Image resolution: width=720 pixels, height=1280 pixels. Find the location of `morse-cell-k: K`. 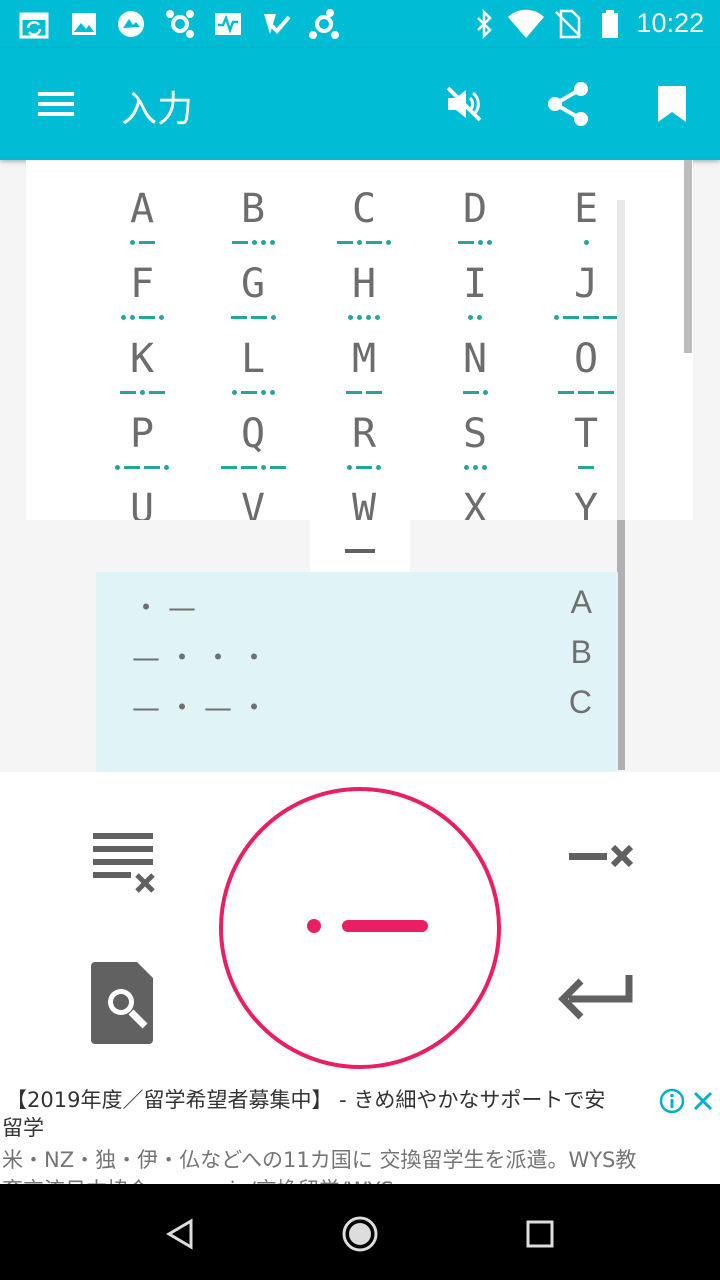

morse-cell-k: K is located at coordinates (142, 369).